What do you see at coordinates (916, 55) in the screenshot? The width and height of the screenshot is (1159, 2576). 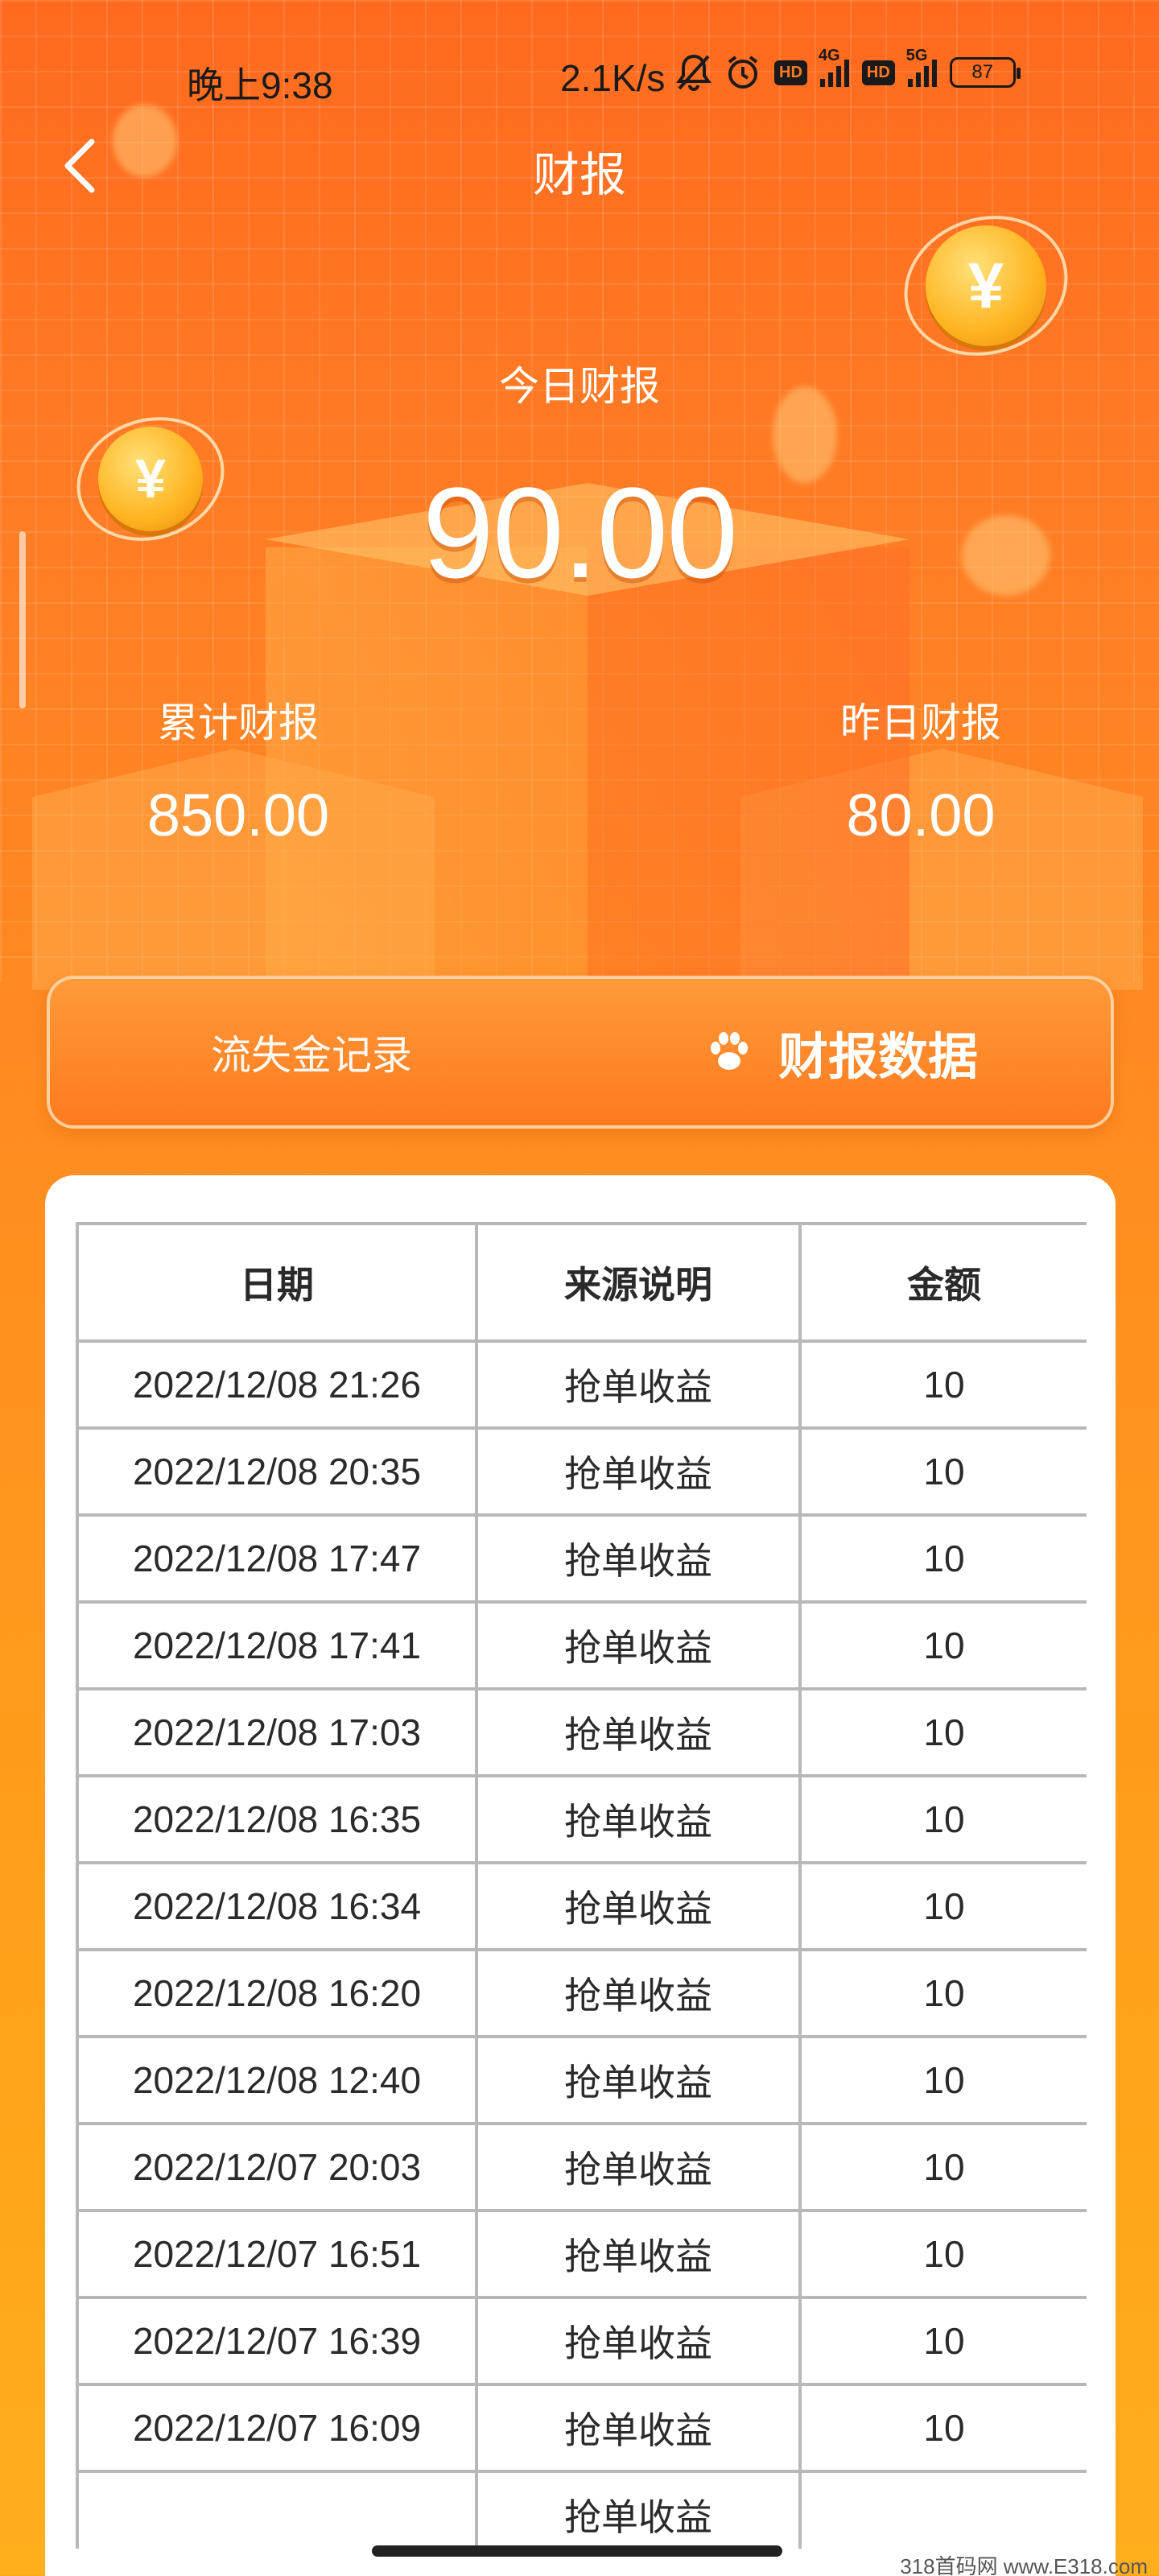 I see `network-type-label: 5G` at bounding box center [916, 55].